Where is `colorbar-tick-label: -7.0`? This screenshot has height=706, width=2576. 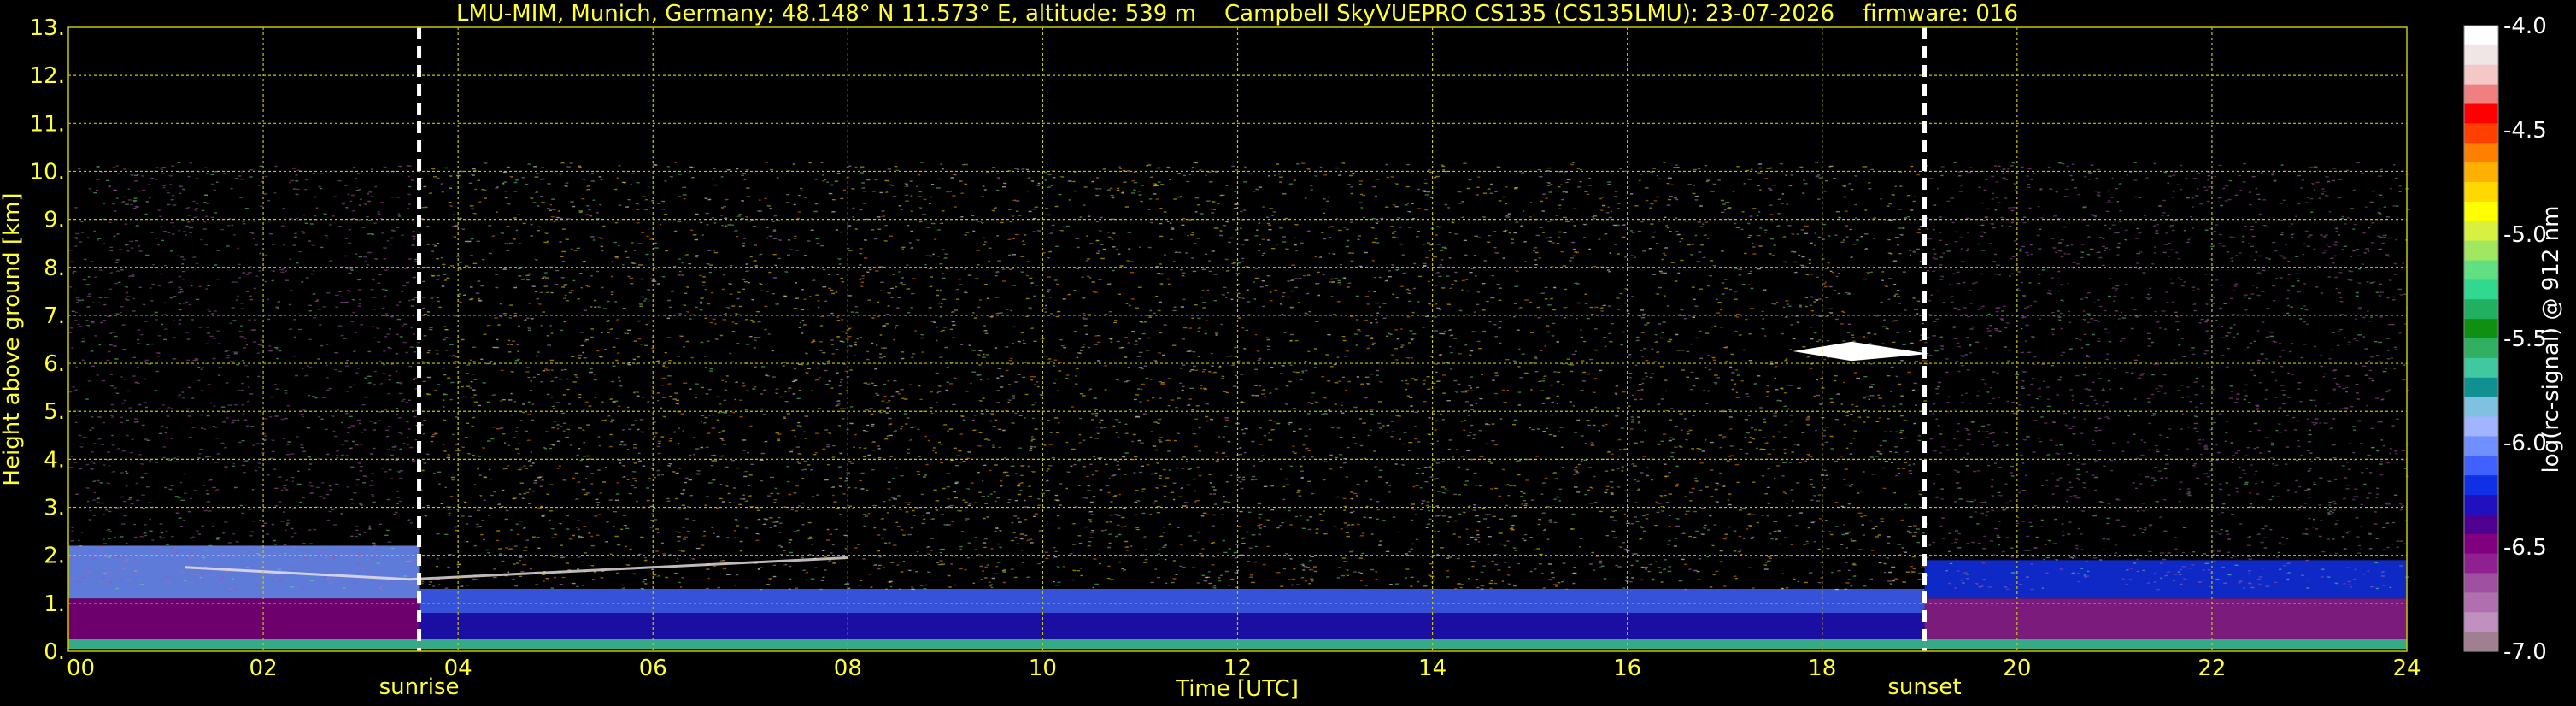
colorbar-tick-label: -7.0 is located at coordinates (2525, 652).